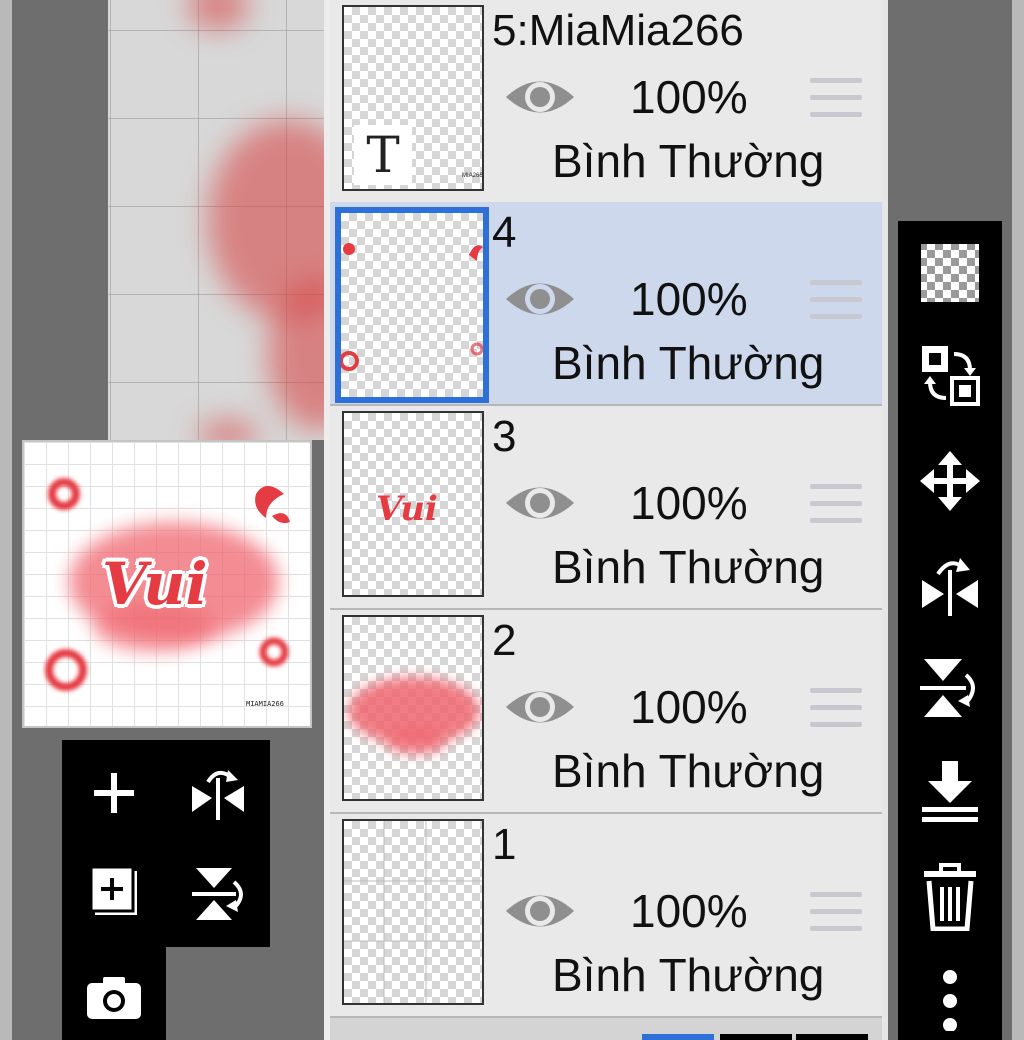 Image resolution: width=1024 pixels, height=1040 pixels. What do you see at coordinates (606, 508) in the screenshot?
I see `layer-row: Vui 3 100% Bình Thường` at bounding box center [606, 508].